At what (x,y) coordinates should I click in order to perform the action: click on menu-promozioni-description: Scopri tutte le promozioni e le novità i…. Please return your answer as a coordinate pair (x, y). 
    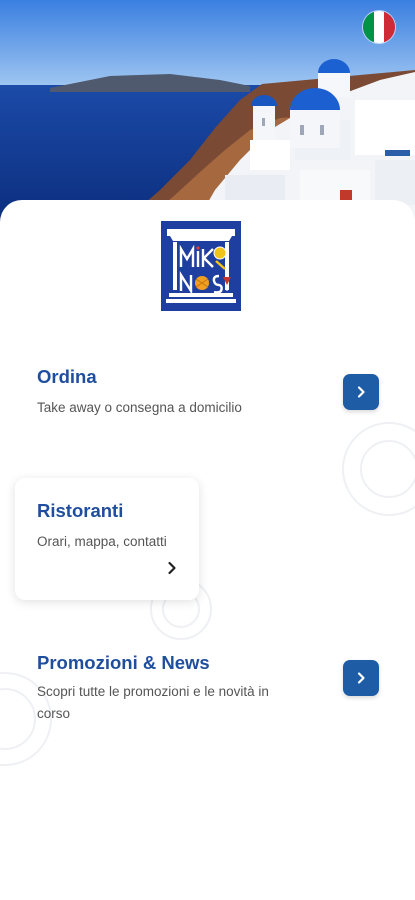
    Looking at the image, I should click on (153, 702).